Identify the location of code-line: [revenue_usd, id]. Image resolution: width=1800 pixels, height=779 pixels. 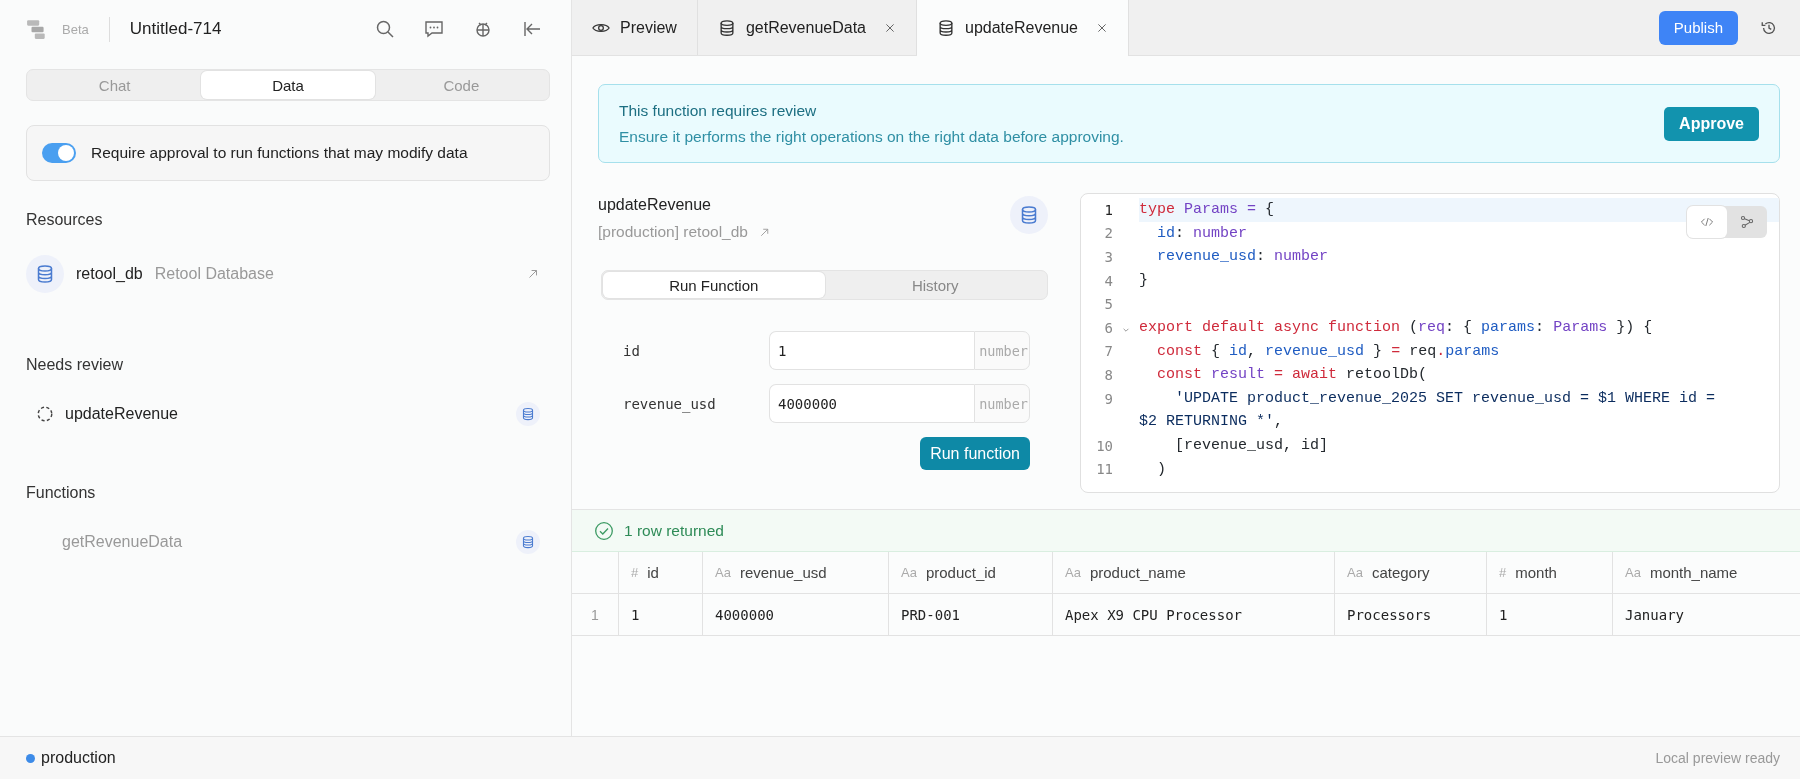
(1251, 445).